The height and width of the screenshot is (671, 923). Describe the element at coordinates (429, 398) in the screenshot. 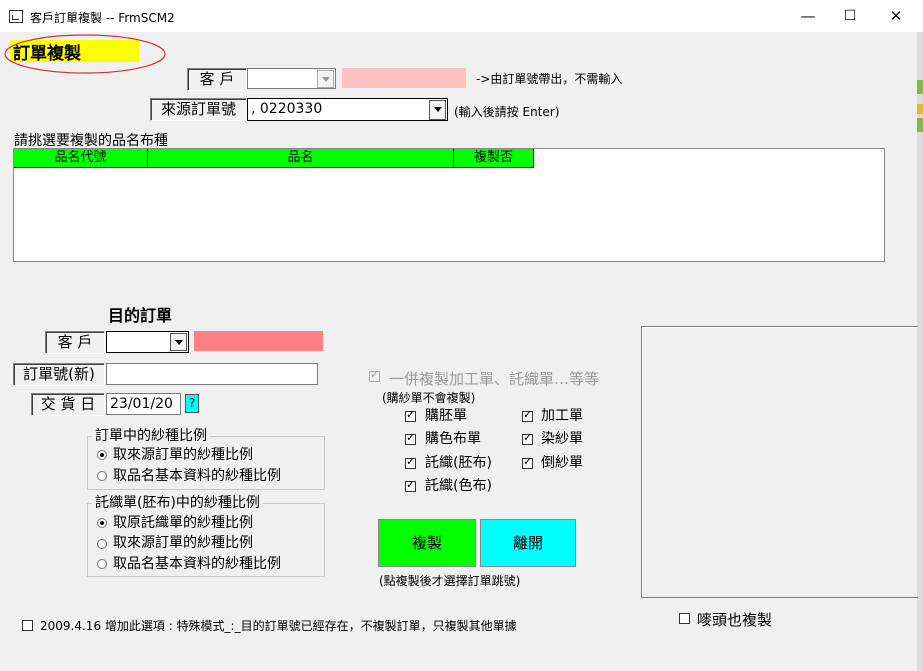

I see `copy-note: (購紗單不會複製)` at that location.